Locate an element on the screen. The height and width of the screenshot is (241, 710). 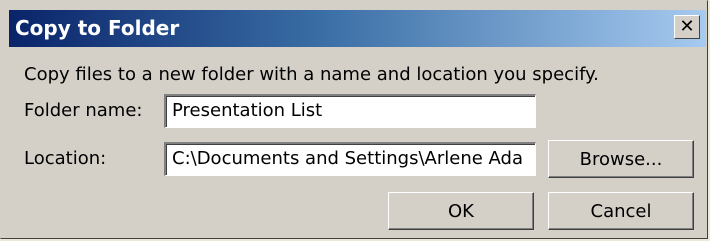
location-input: C:\Documents and Settings\Arlene Ada is located at coordinates (350, 159).